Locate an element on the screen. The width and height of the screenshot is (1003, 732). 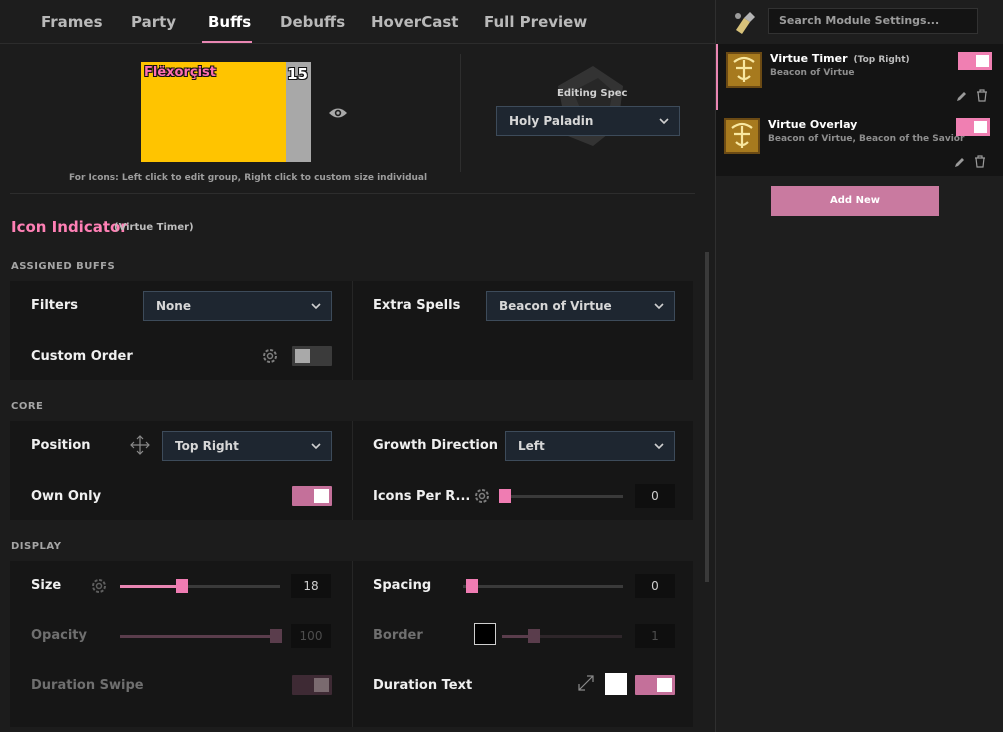
module-name: Virtue Timer is located at coordinates (809, 58).